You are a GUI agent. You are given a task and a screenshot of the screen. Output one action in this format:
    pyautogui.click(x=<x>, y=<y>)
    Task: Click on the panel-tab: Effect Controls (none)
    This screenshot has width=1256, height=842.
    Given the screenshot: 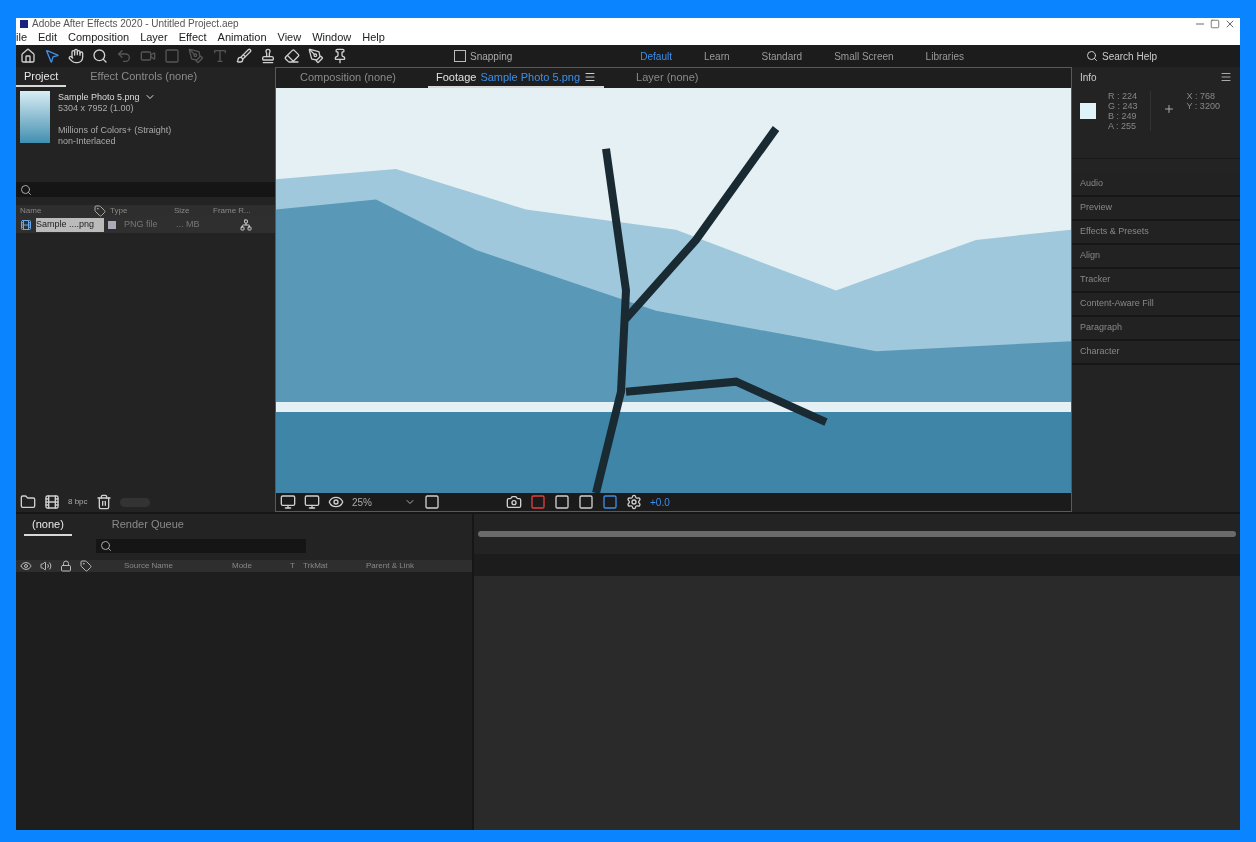 What is the action you would take?
    pyautogui.click(x=144, y=77)
    